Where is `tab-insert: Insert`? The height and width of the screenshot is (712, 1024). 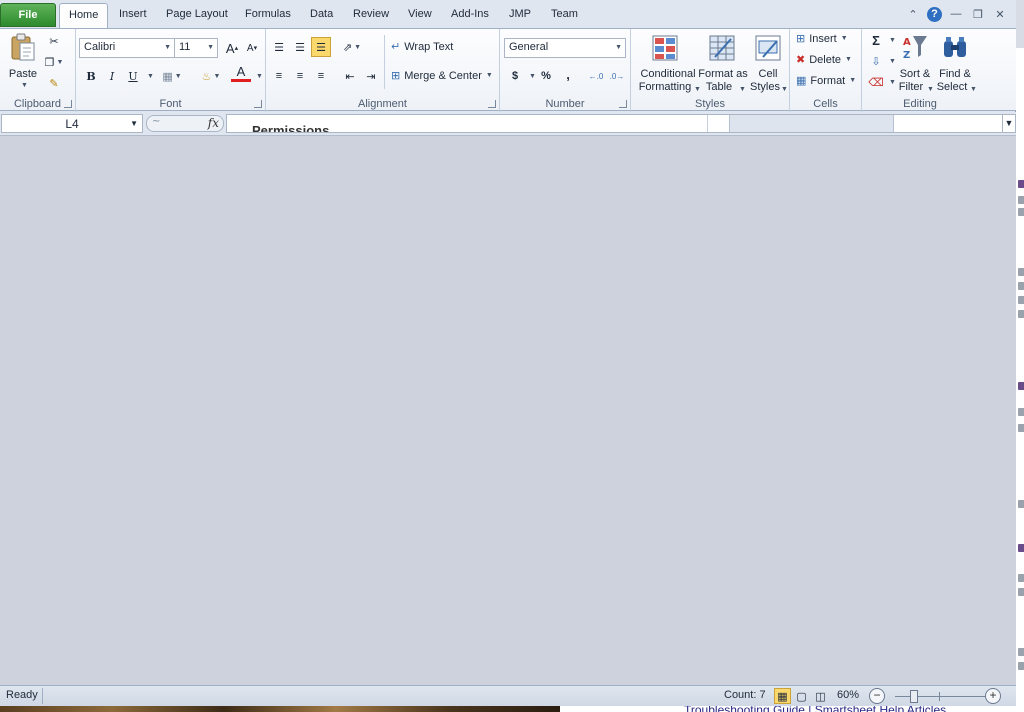
tab-insert: Insert is located at coordinates (133, 14).